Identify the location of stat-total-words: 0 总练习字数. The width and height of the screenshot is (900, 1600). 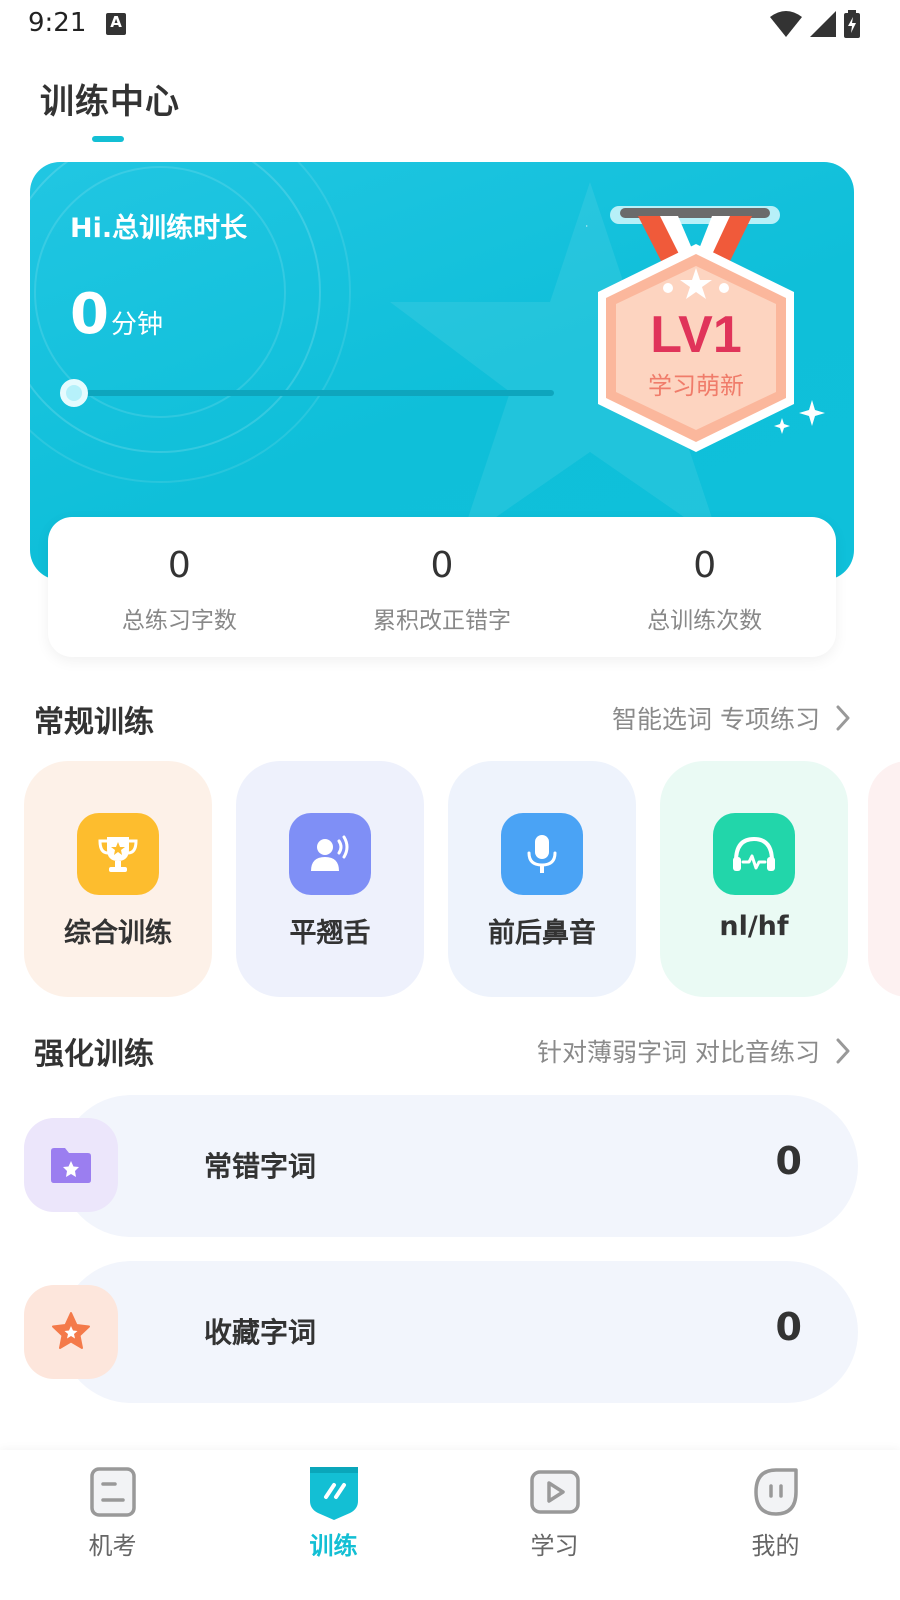
(179, 587).